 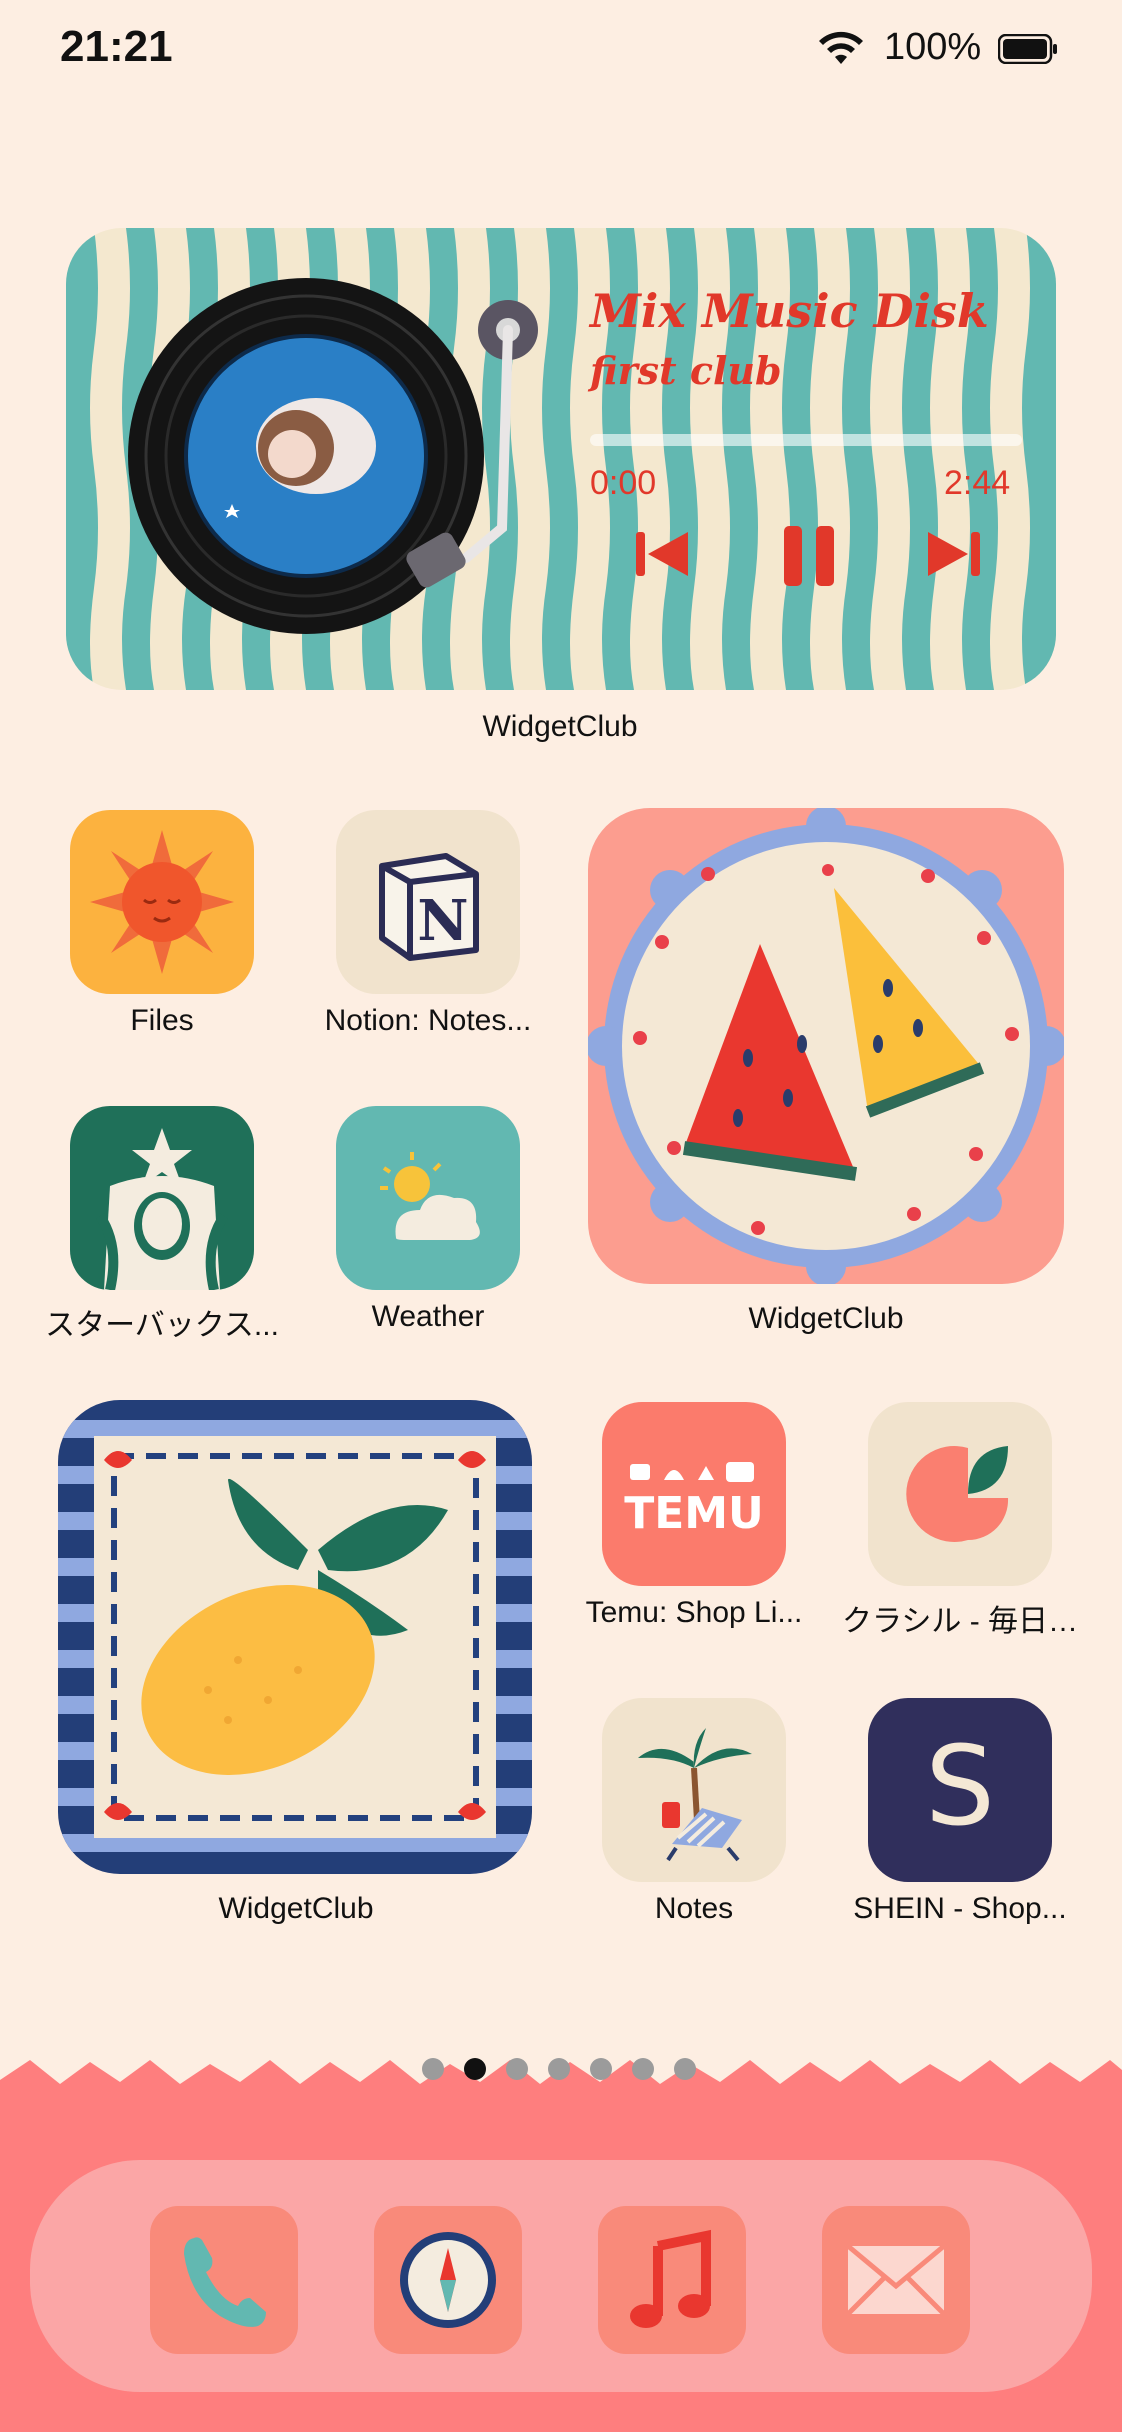 I want to click on lemon-widget, so click(x=295, y=1637).